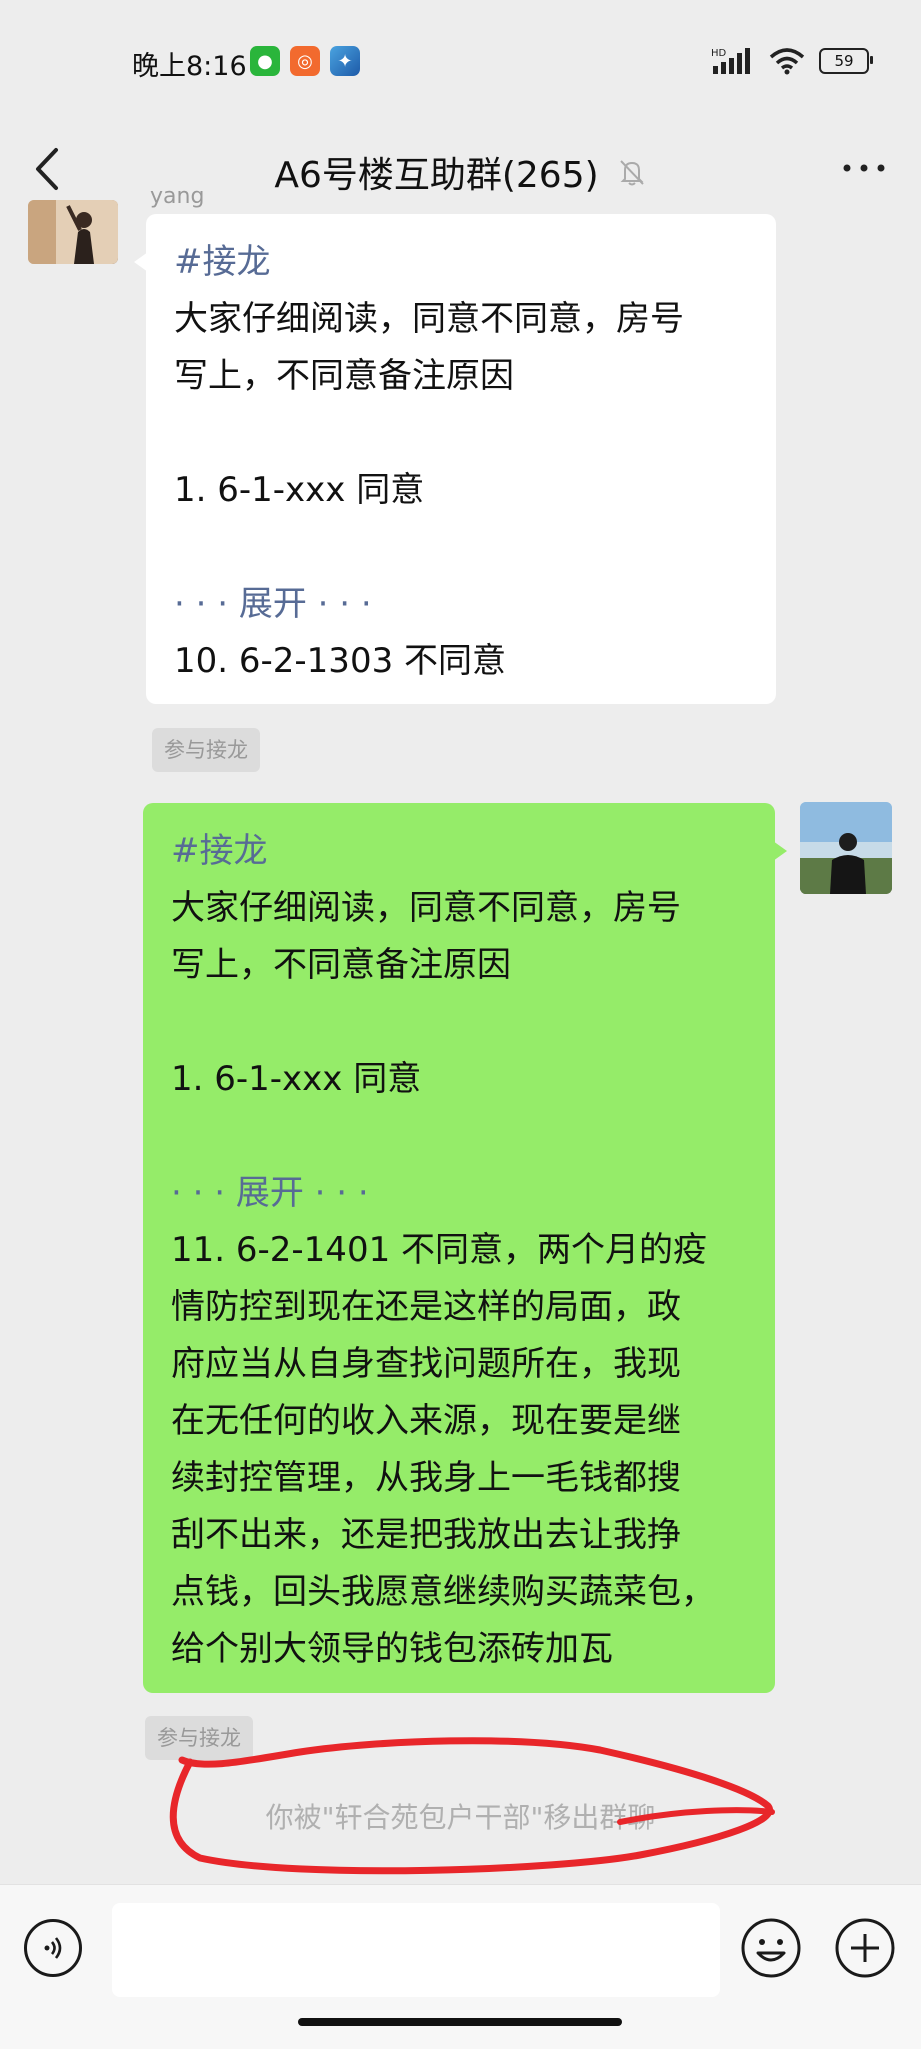 The image size is (921, 2049). I want to click on wifi-icon, so click(787, 61).